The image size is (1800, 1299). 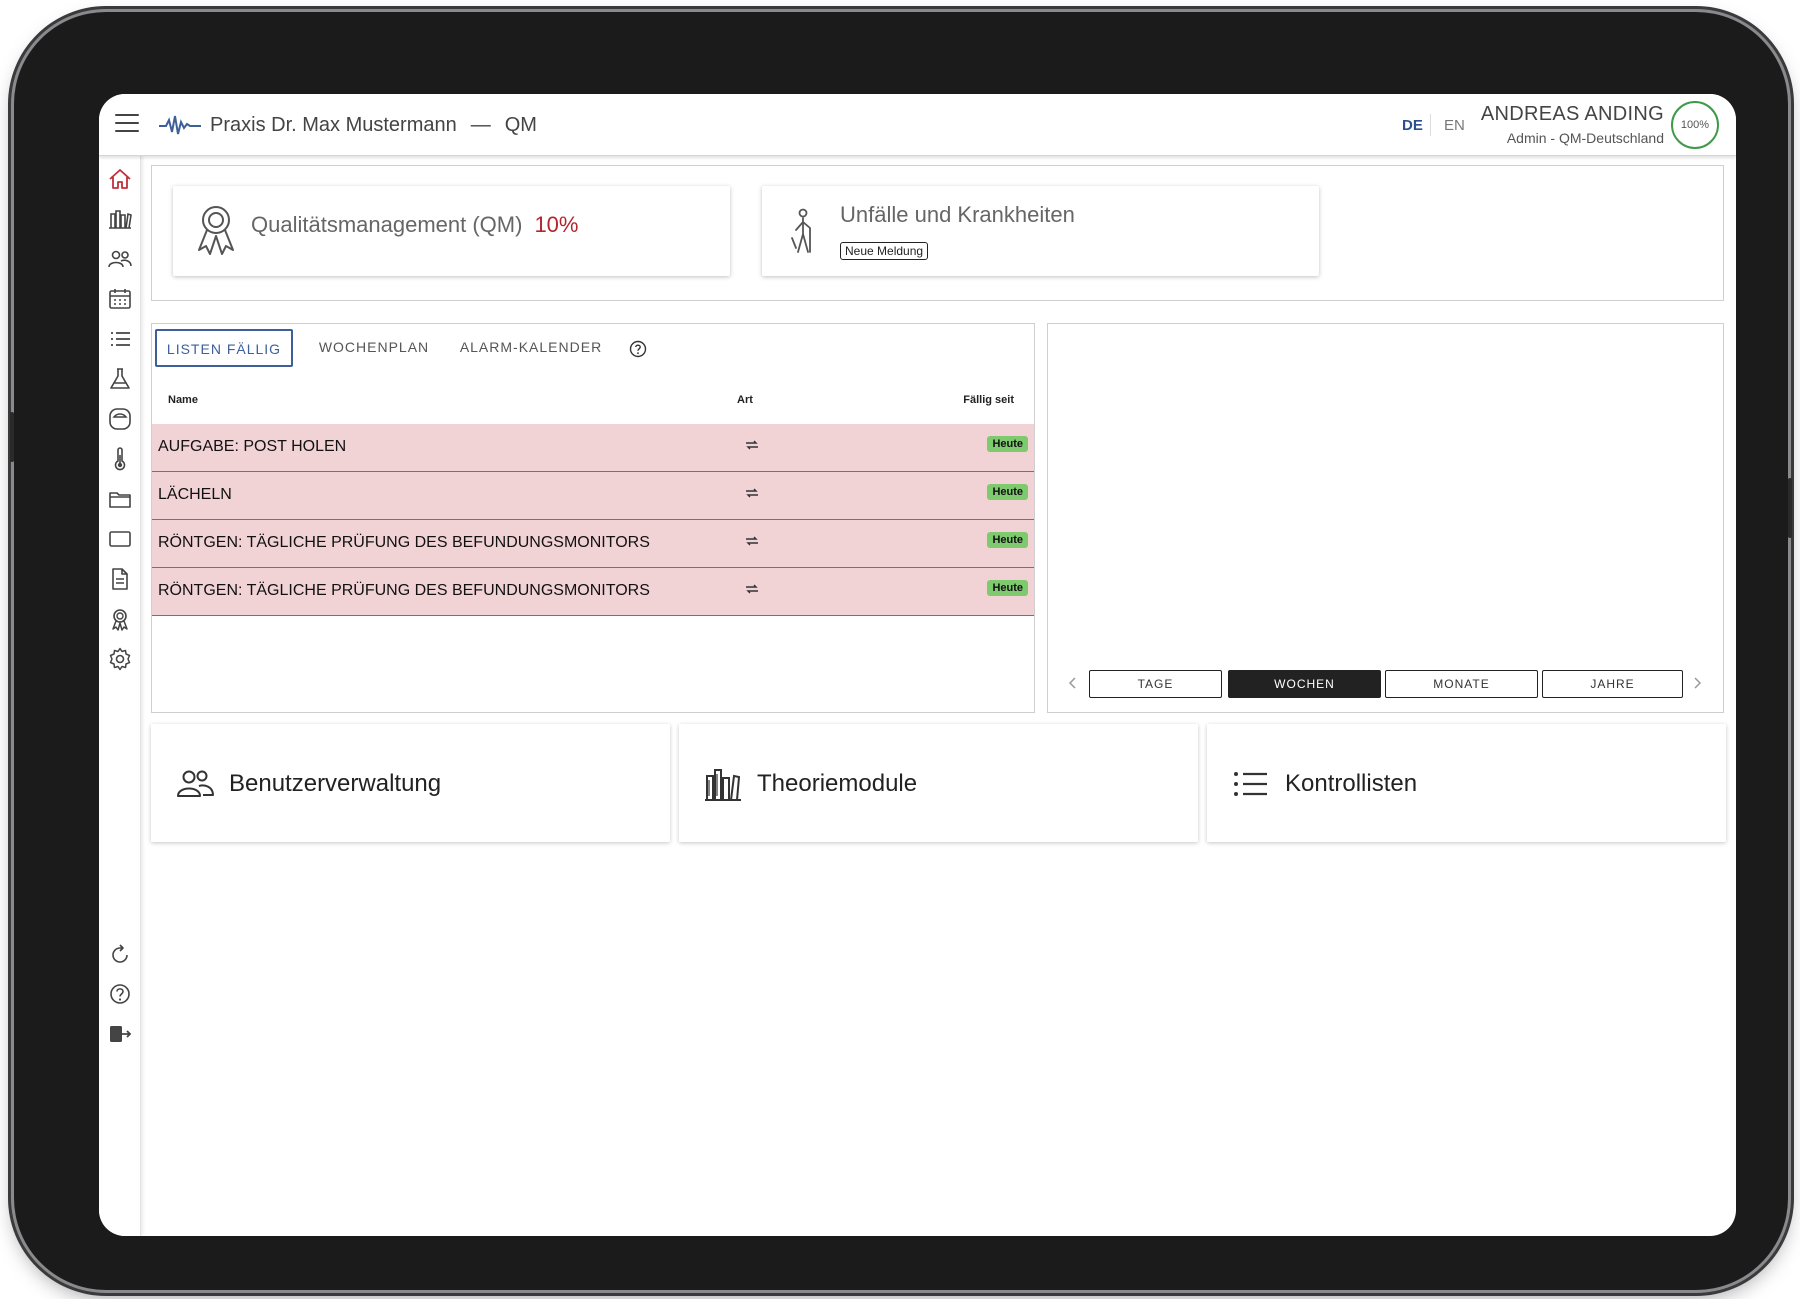 I want to click on qm-title: Qualitätsmanagement (QM) 10%, so click(x=414, y=225).